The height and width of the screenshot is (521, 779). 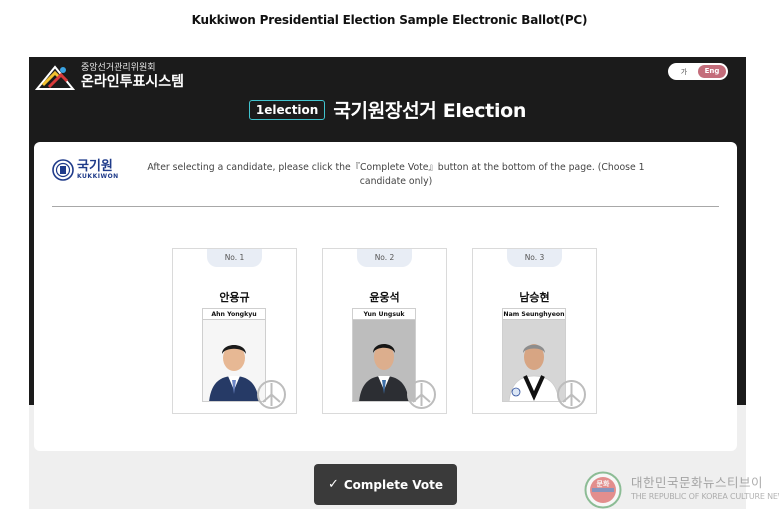 What do you see at coordinates (712, 71) in the screenshot?
I see `lang-english-option: Eng` at bounding box center [712, 71].